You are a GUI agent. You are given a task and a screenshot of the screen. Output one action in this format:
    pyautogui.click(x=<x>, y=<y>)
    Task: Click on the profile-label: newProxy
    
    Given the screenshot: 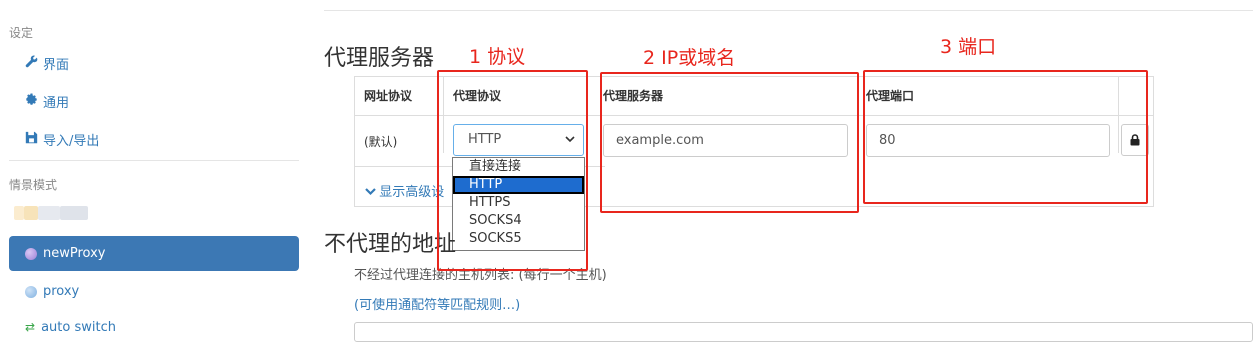 What is the action you would take?
    pyautogui.click(x=74, y=253)
    